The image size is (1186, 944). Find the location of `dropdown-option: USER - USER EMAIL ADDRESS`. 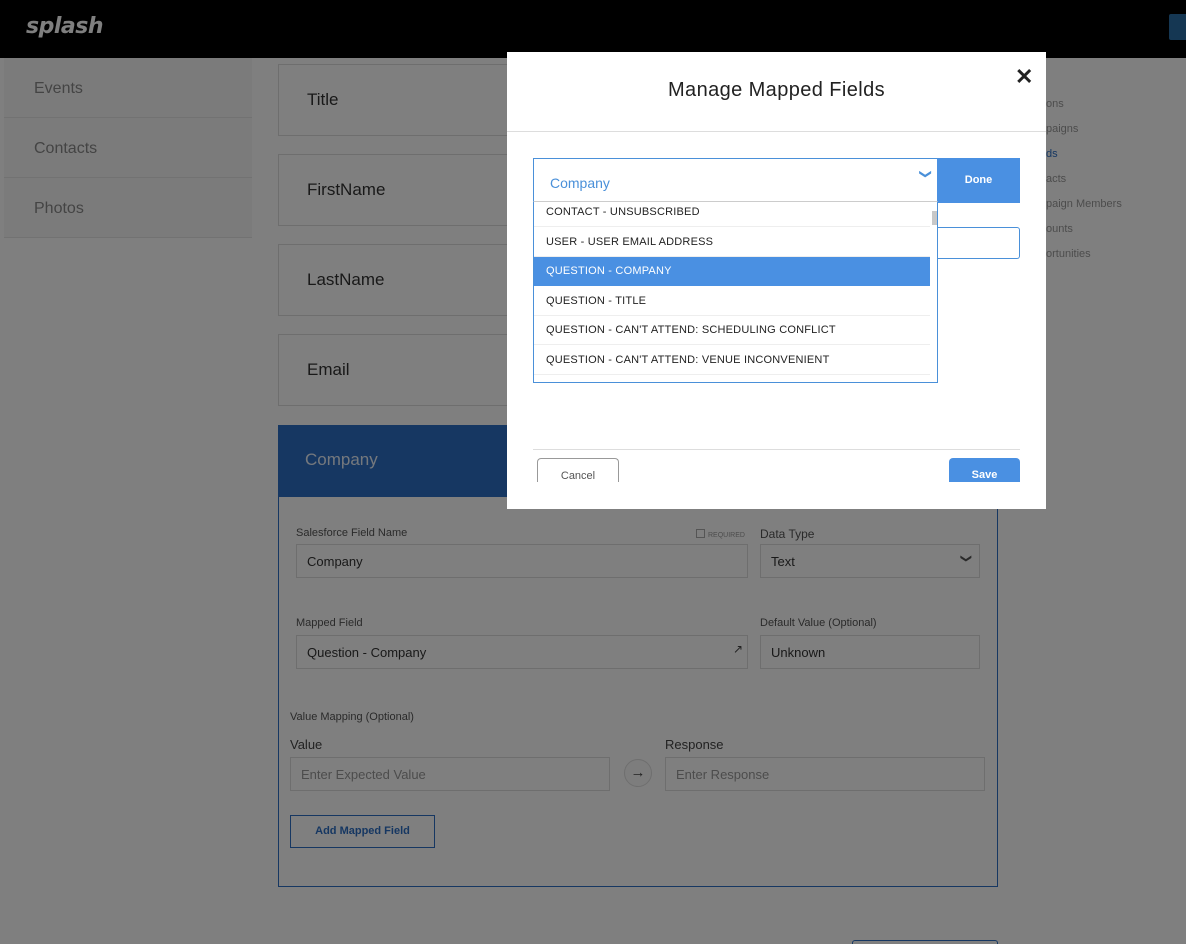

dropdown-option: USER - USER EMAIL ADDRESS is located at coordinates (732, 242).